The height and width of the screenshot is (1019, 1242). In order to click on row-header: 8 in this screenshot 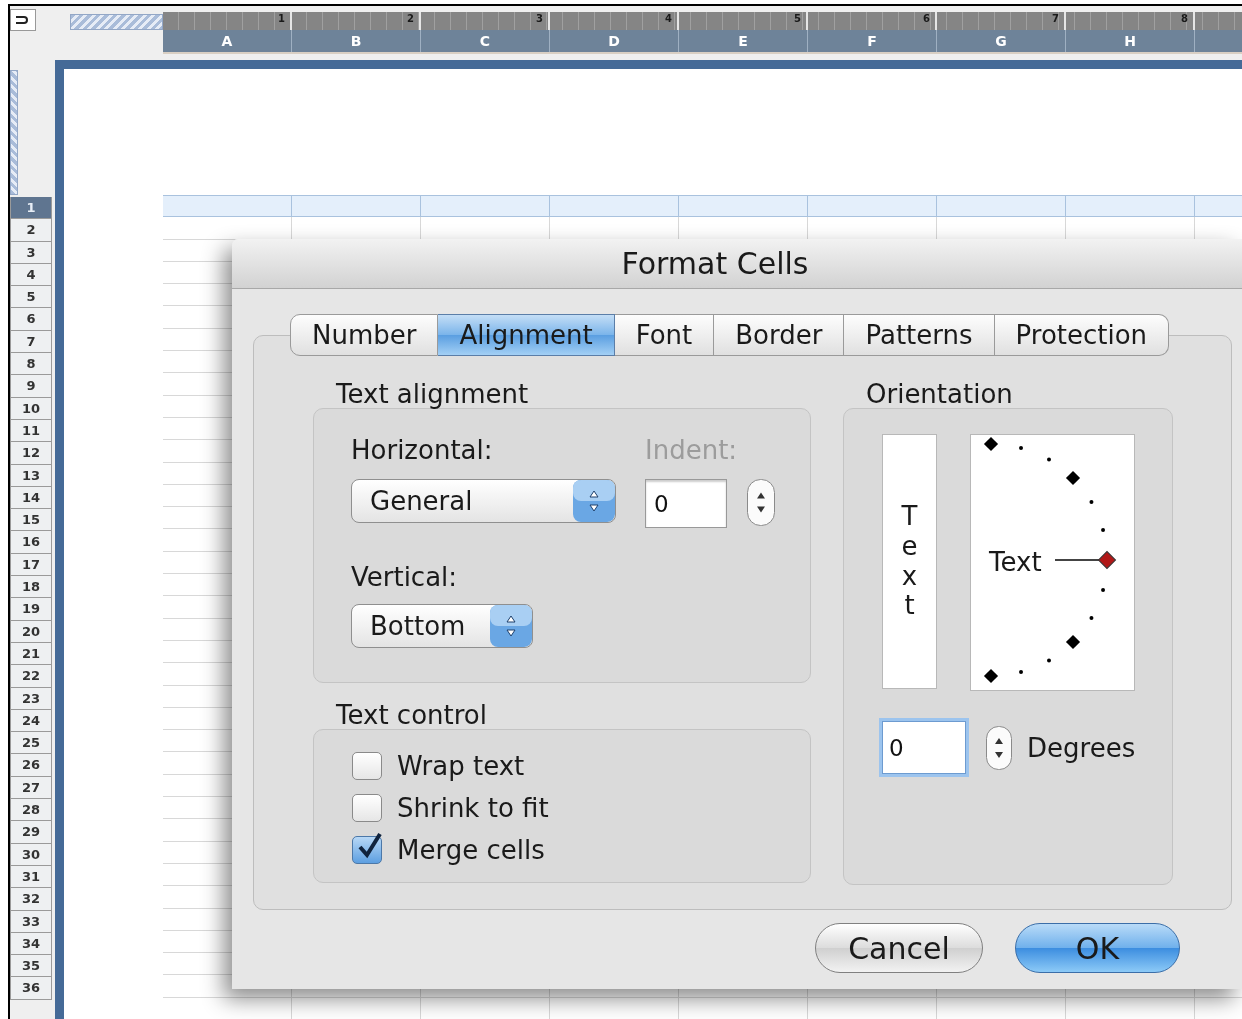, I will do `click(31, 364)`.